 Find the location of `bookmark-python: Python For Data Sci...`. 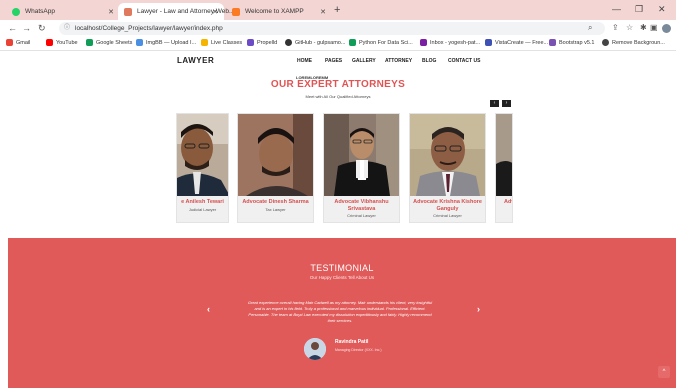

bookmark-python: Python For Data Sci... is located at coordinates (381, 42).